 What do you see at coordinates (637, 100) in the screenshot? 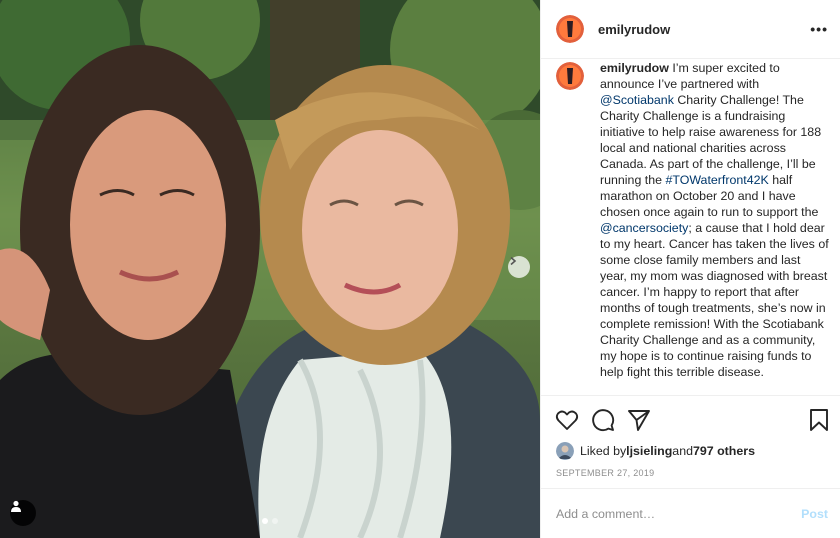
I see `mention-link: @Scotiabank` at bounding box center [637, 100].